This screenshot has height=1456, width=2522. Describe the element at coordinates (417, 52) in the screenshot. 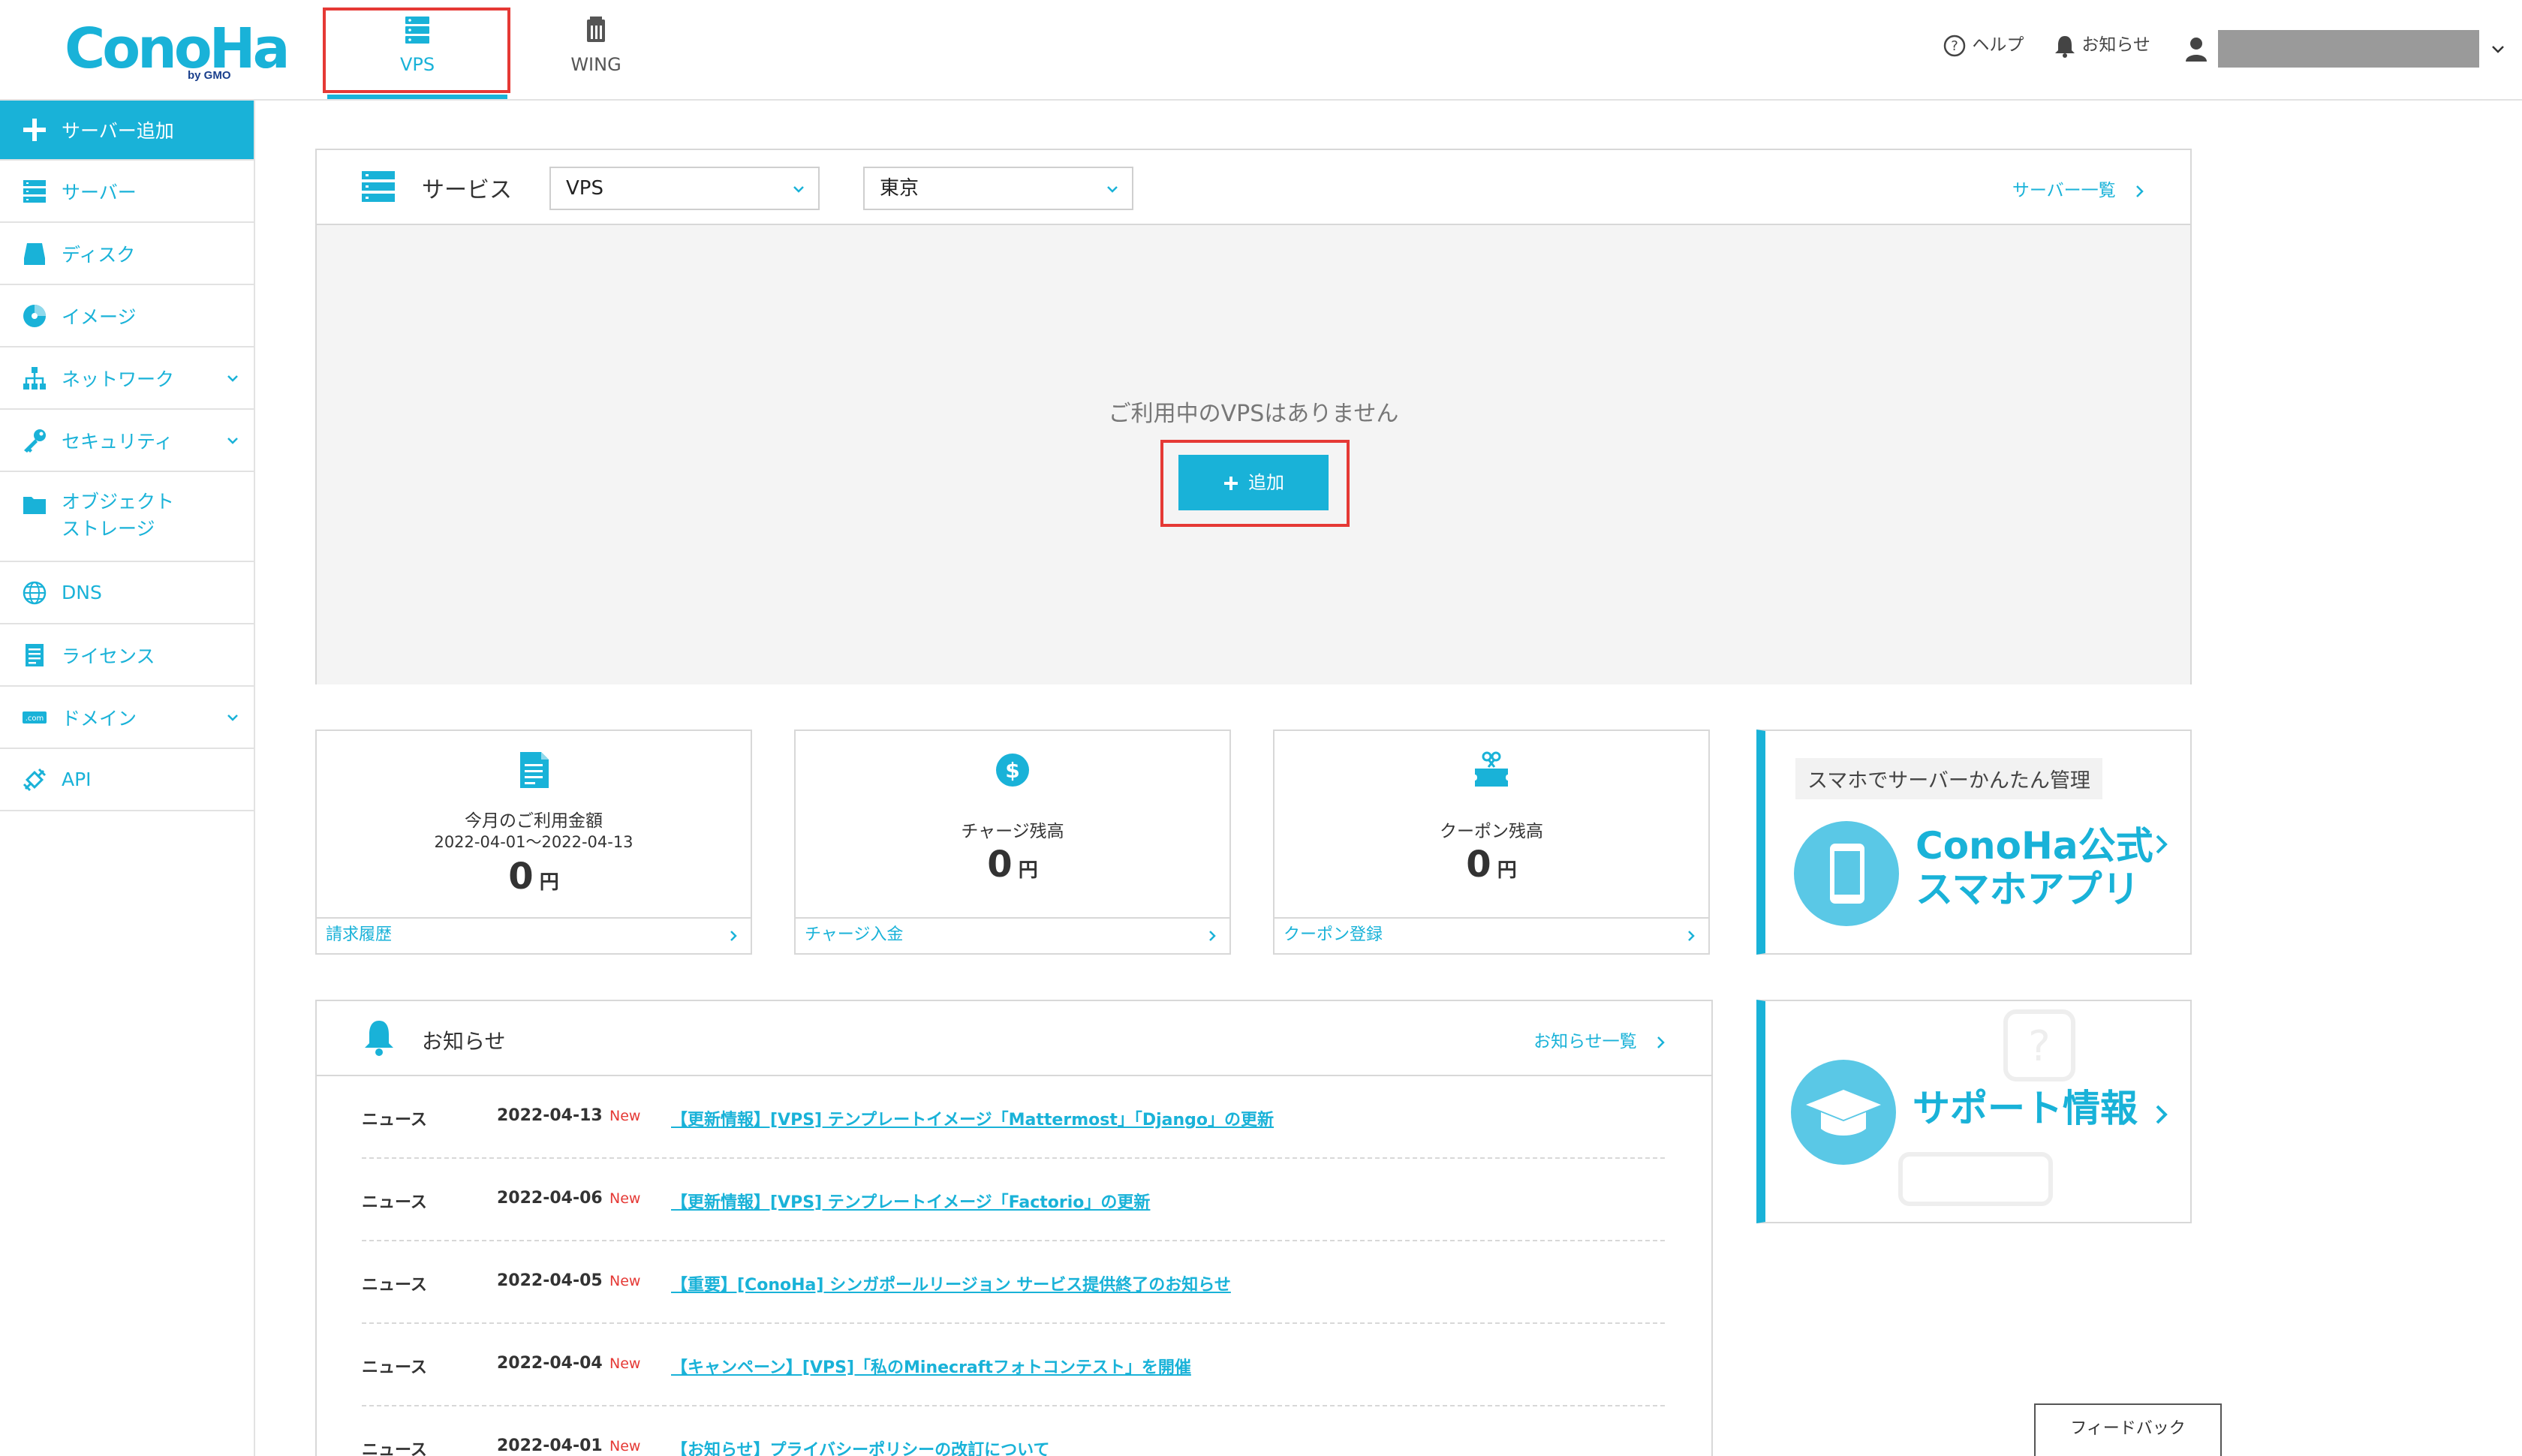

I see `nav-vps: VPS` at that location.